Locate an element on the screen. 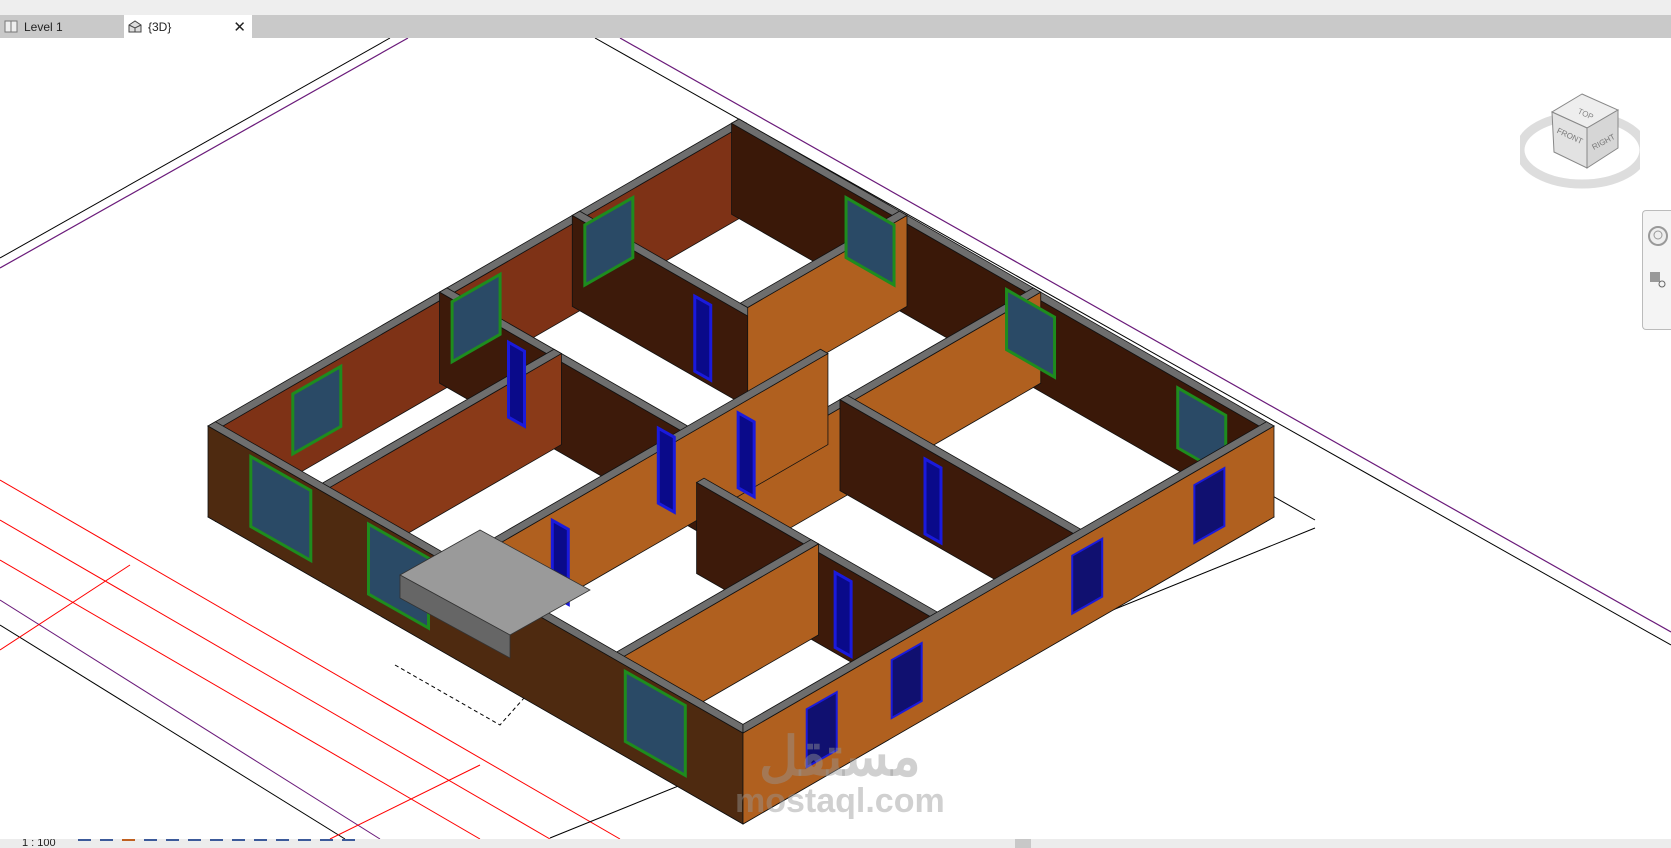  steering-wheel-icon is located at coordinates (1658, 236).